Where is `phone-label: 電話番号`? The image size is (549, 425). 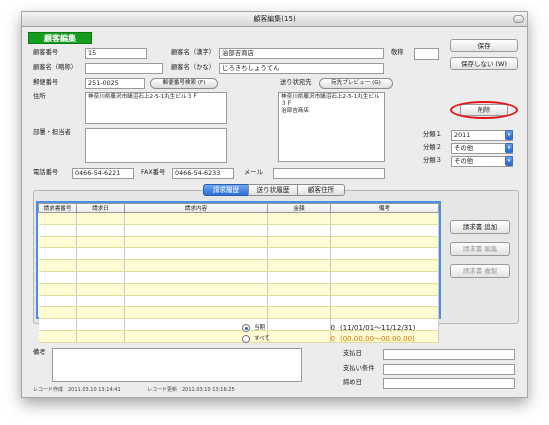
phone-label: 電話番号 is located at coordinates (46, 172).